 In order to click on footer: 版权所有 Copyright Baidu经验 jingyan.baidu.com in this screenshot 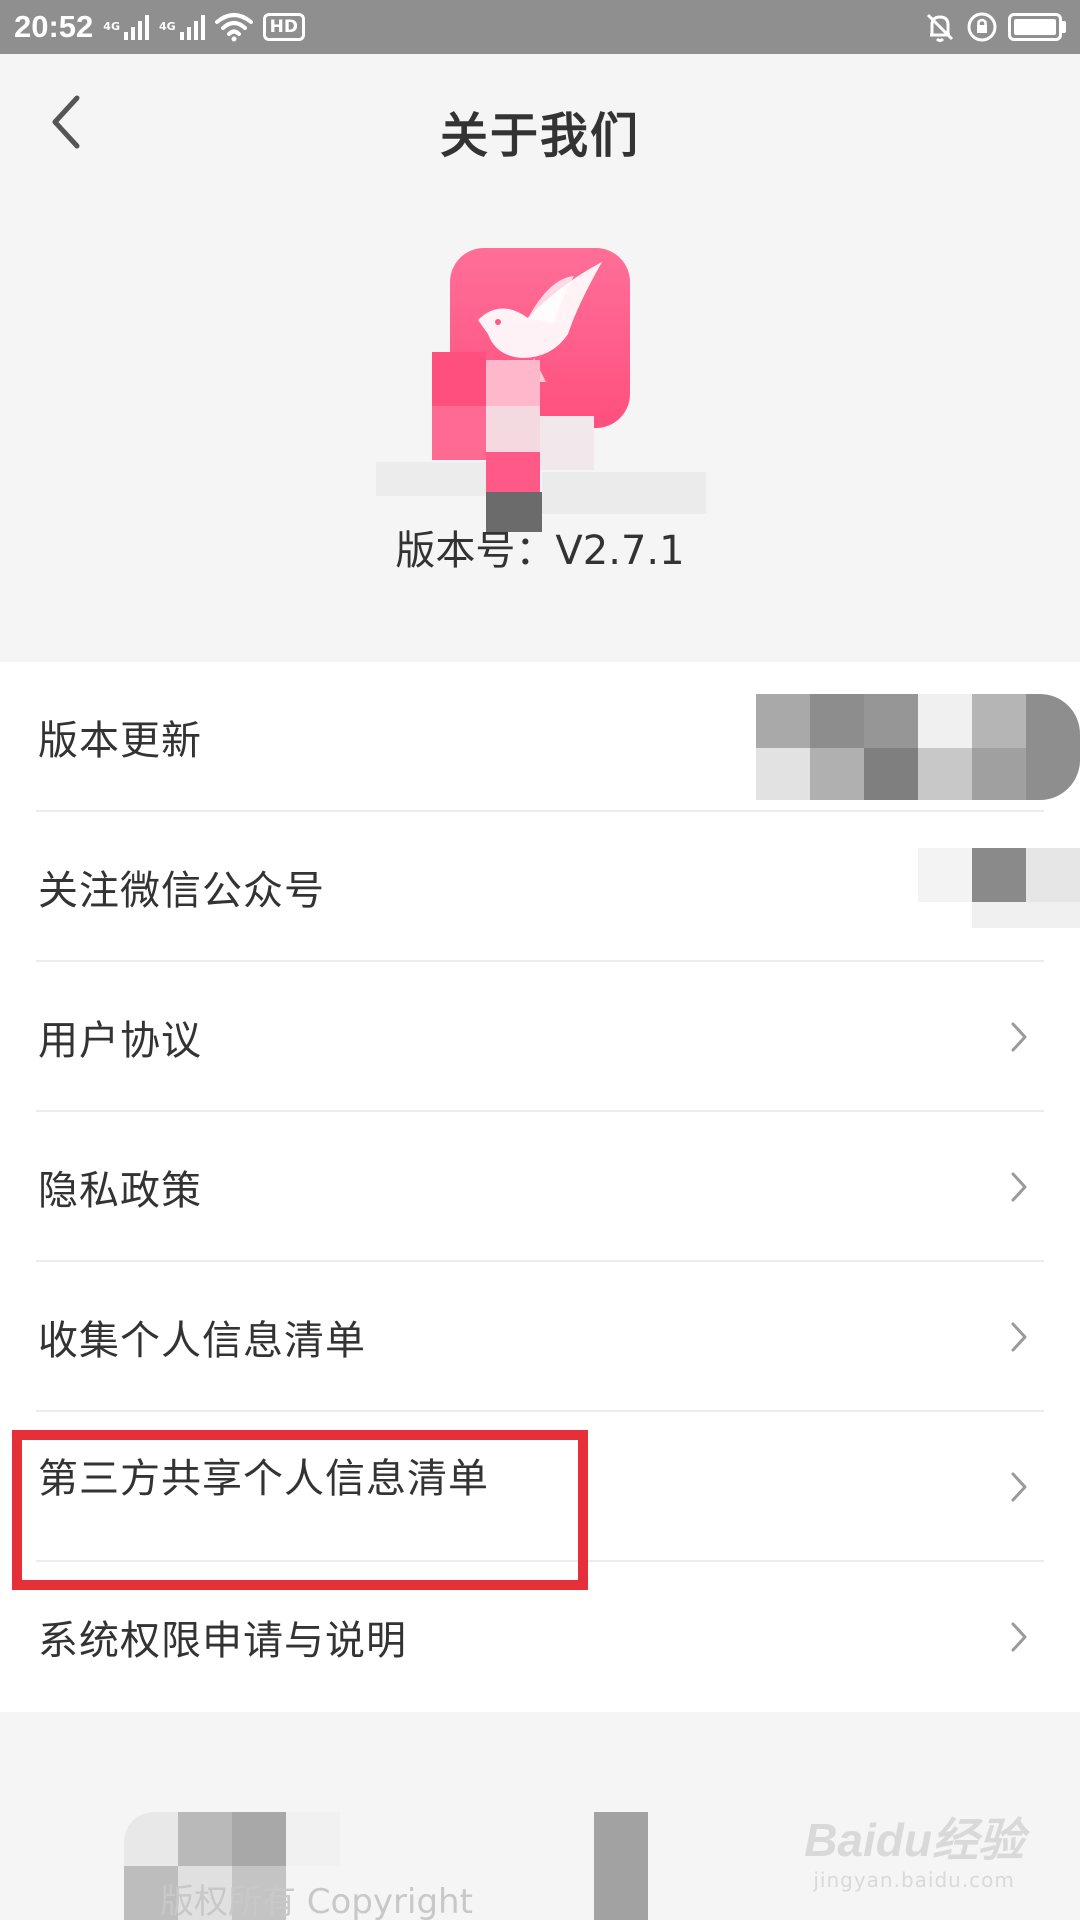, I will do `click(540, 1816)`.